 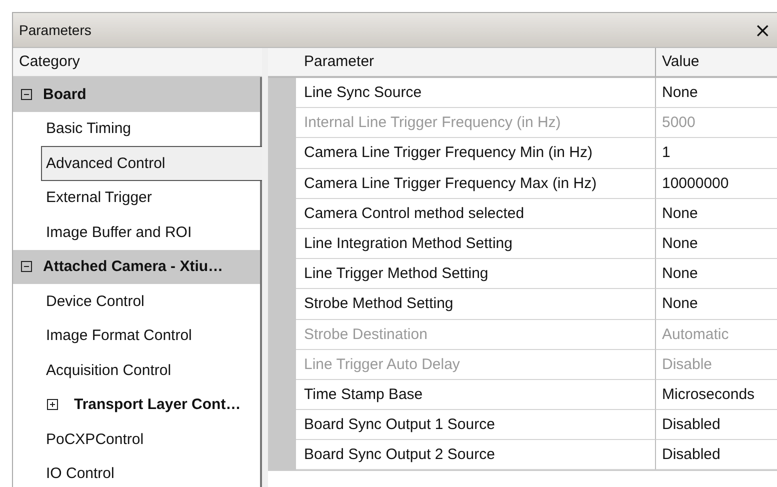 What do you see at coordinates (716, 123) in the screenshot?
I see `parameter-value: 5000` at bounding box center [716, 123].